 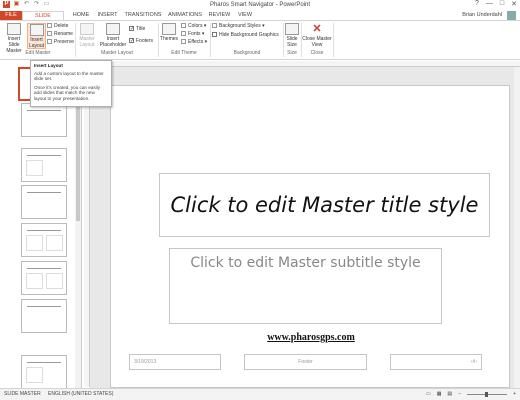 I want to click on slide-sorter-icon: ▦, so click(x=439, y=394).